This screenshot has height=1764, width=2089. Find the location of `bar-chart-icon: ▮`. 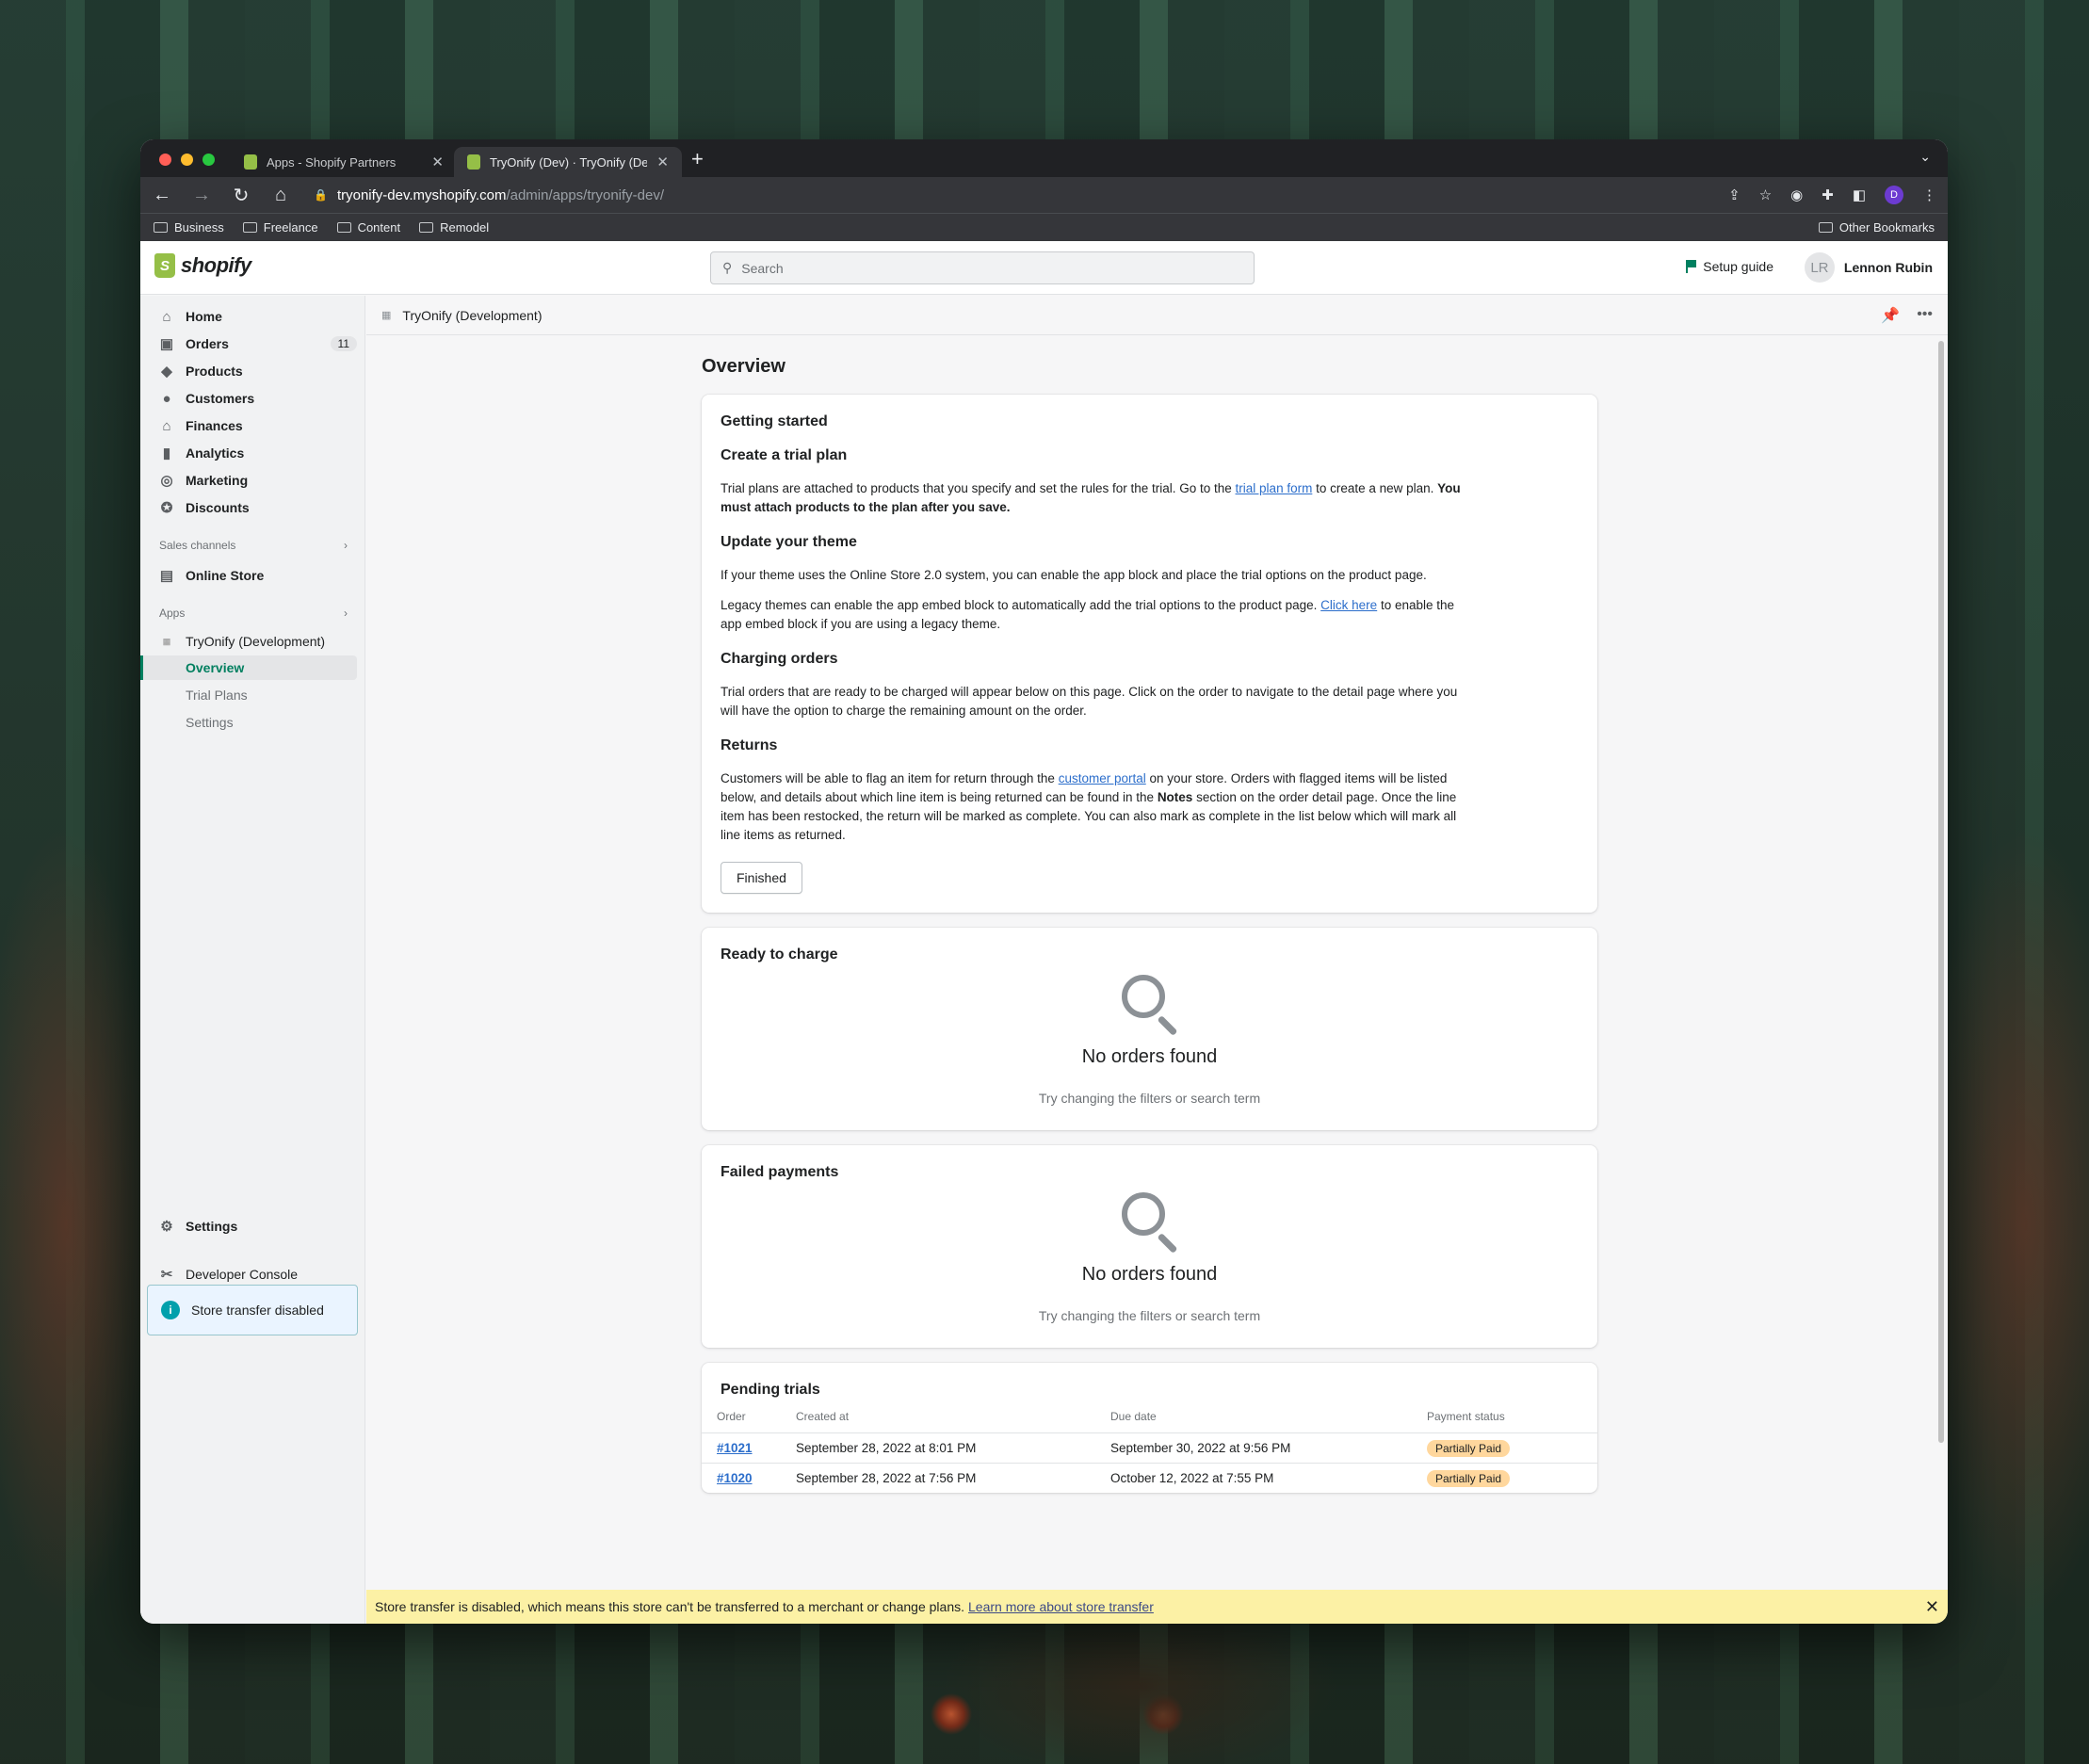

bar-chart-icon: ▮ is located at coordinates (166, 453).